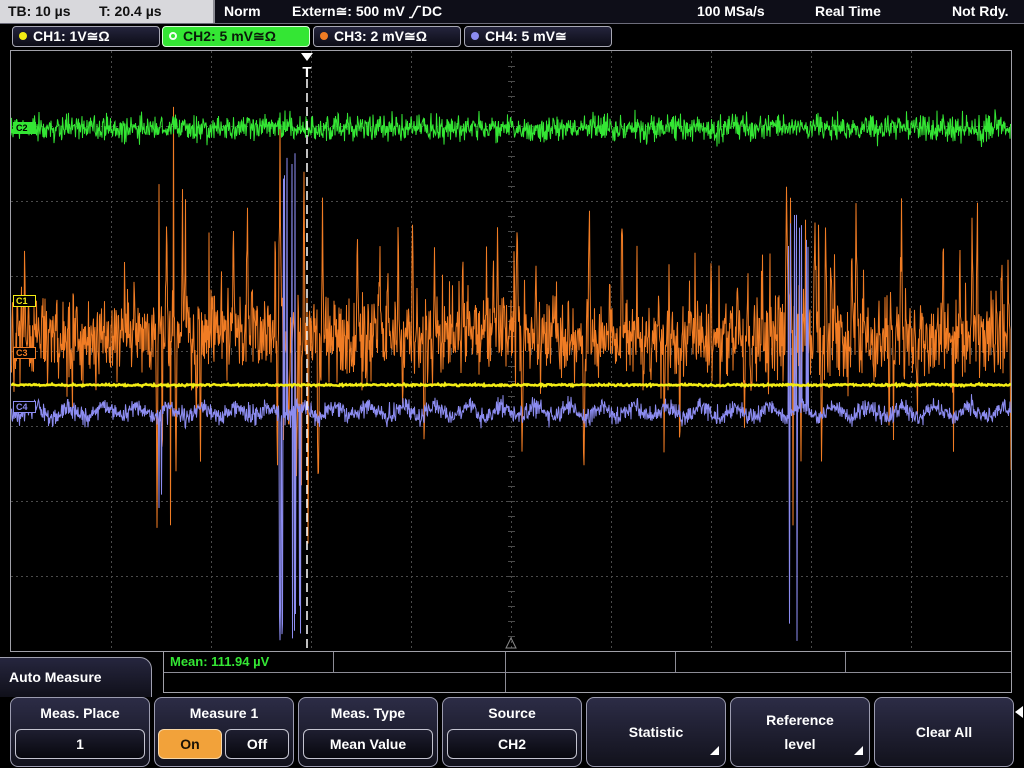 This screenshot has height=768, width=1024. What do you see at coordinates (80, 713) in the screenshot?
I see `meas-place-label: Meas. Place` at bounding box center [80, 713].